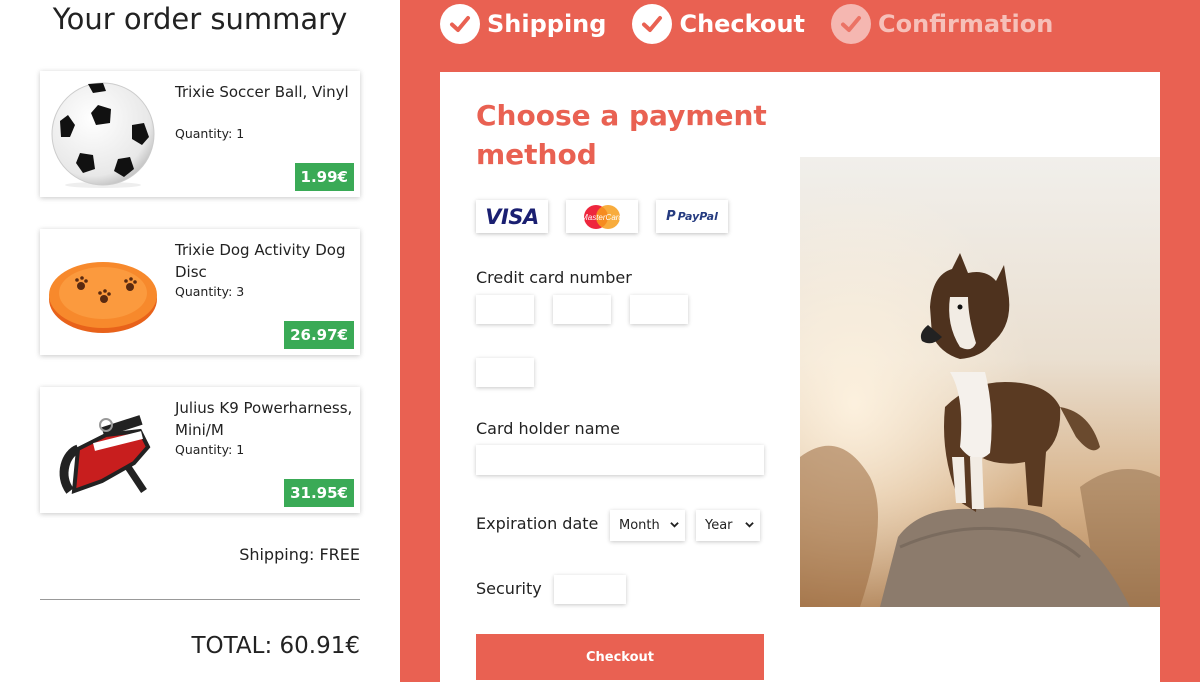 The width and height of the screenshot is (1200, 682). Describe the element at coordinates (103, 450) in the screenshot. I see `red-harness-image` at that location.